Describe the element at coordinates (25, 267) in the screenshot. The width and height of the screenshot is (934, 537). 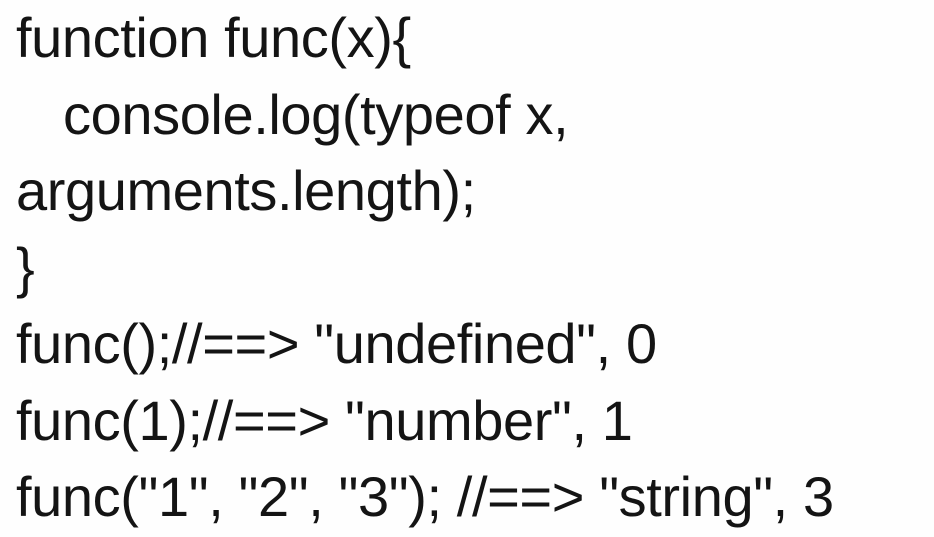
I see `code-line-closing-brace: }` at that location.